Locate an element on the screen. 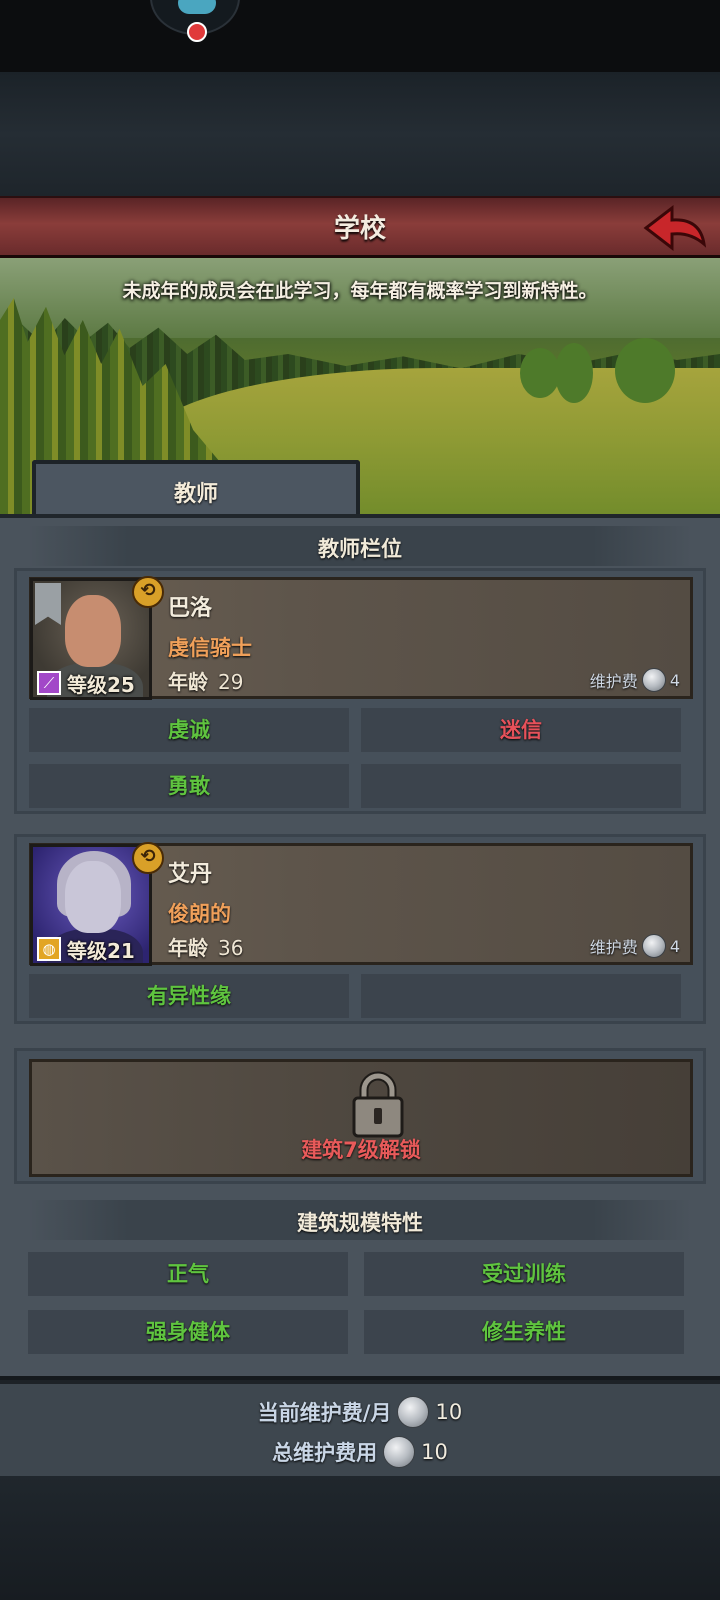 Image resolution: width=720 pixels, height=1600 pixels. teacher-slot-1: ⟋ 等级25 ⟲ 巴洛 虔信骑士 年龄 29 维护费 4 虔诚 迷信 勇敢 is located at coordinates (360, 691).